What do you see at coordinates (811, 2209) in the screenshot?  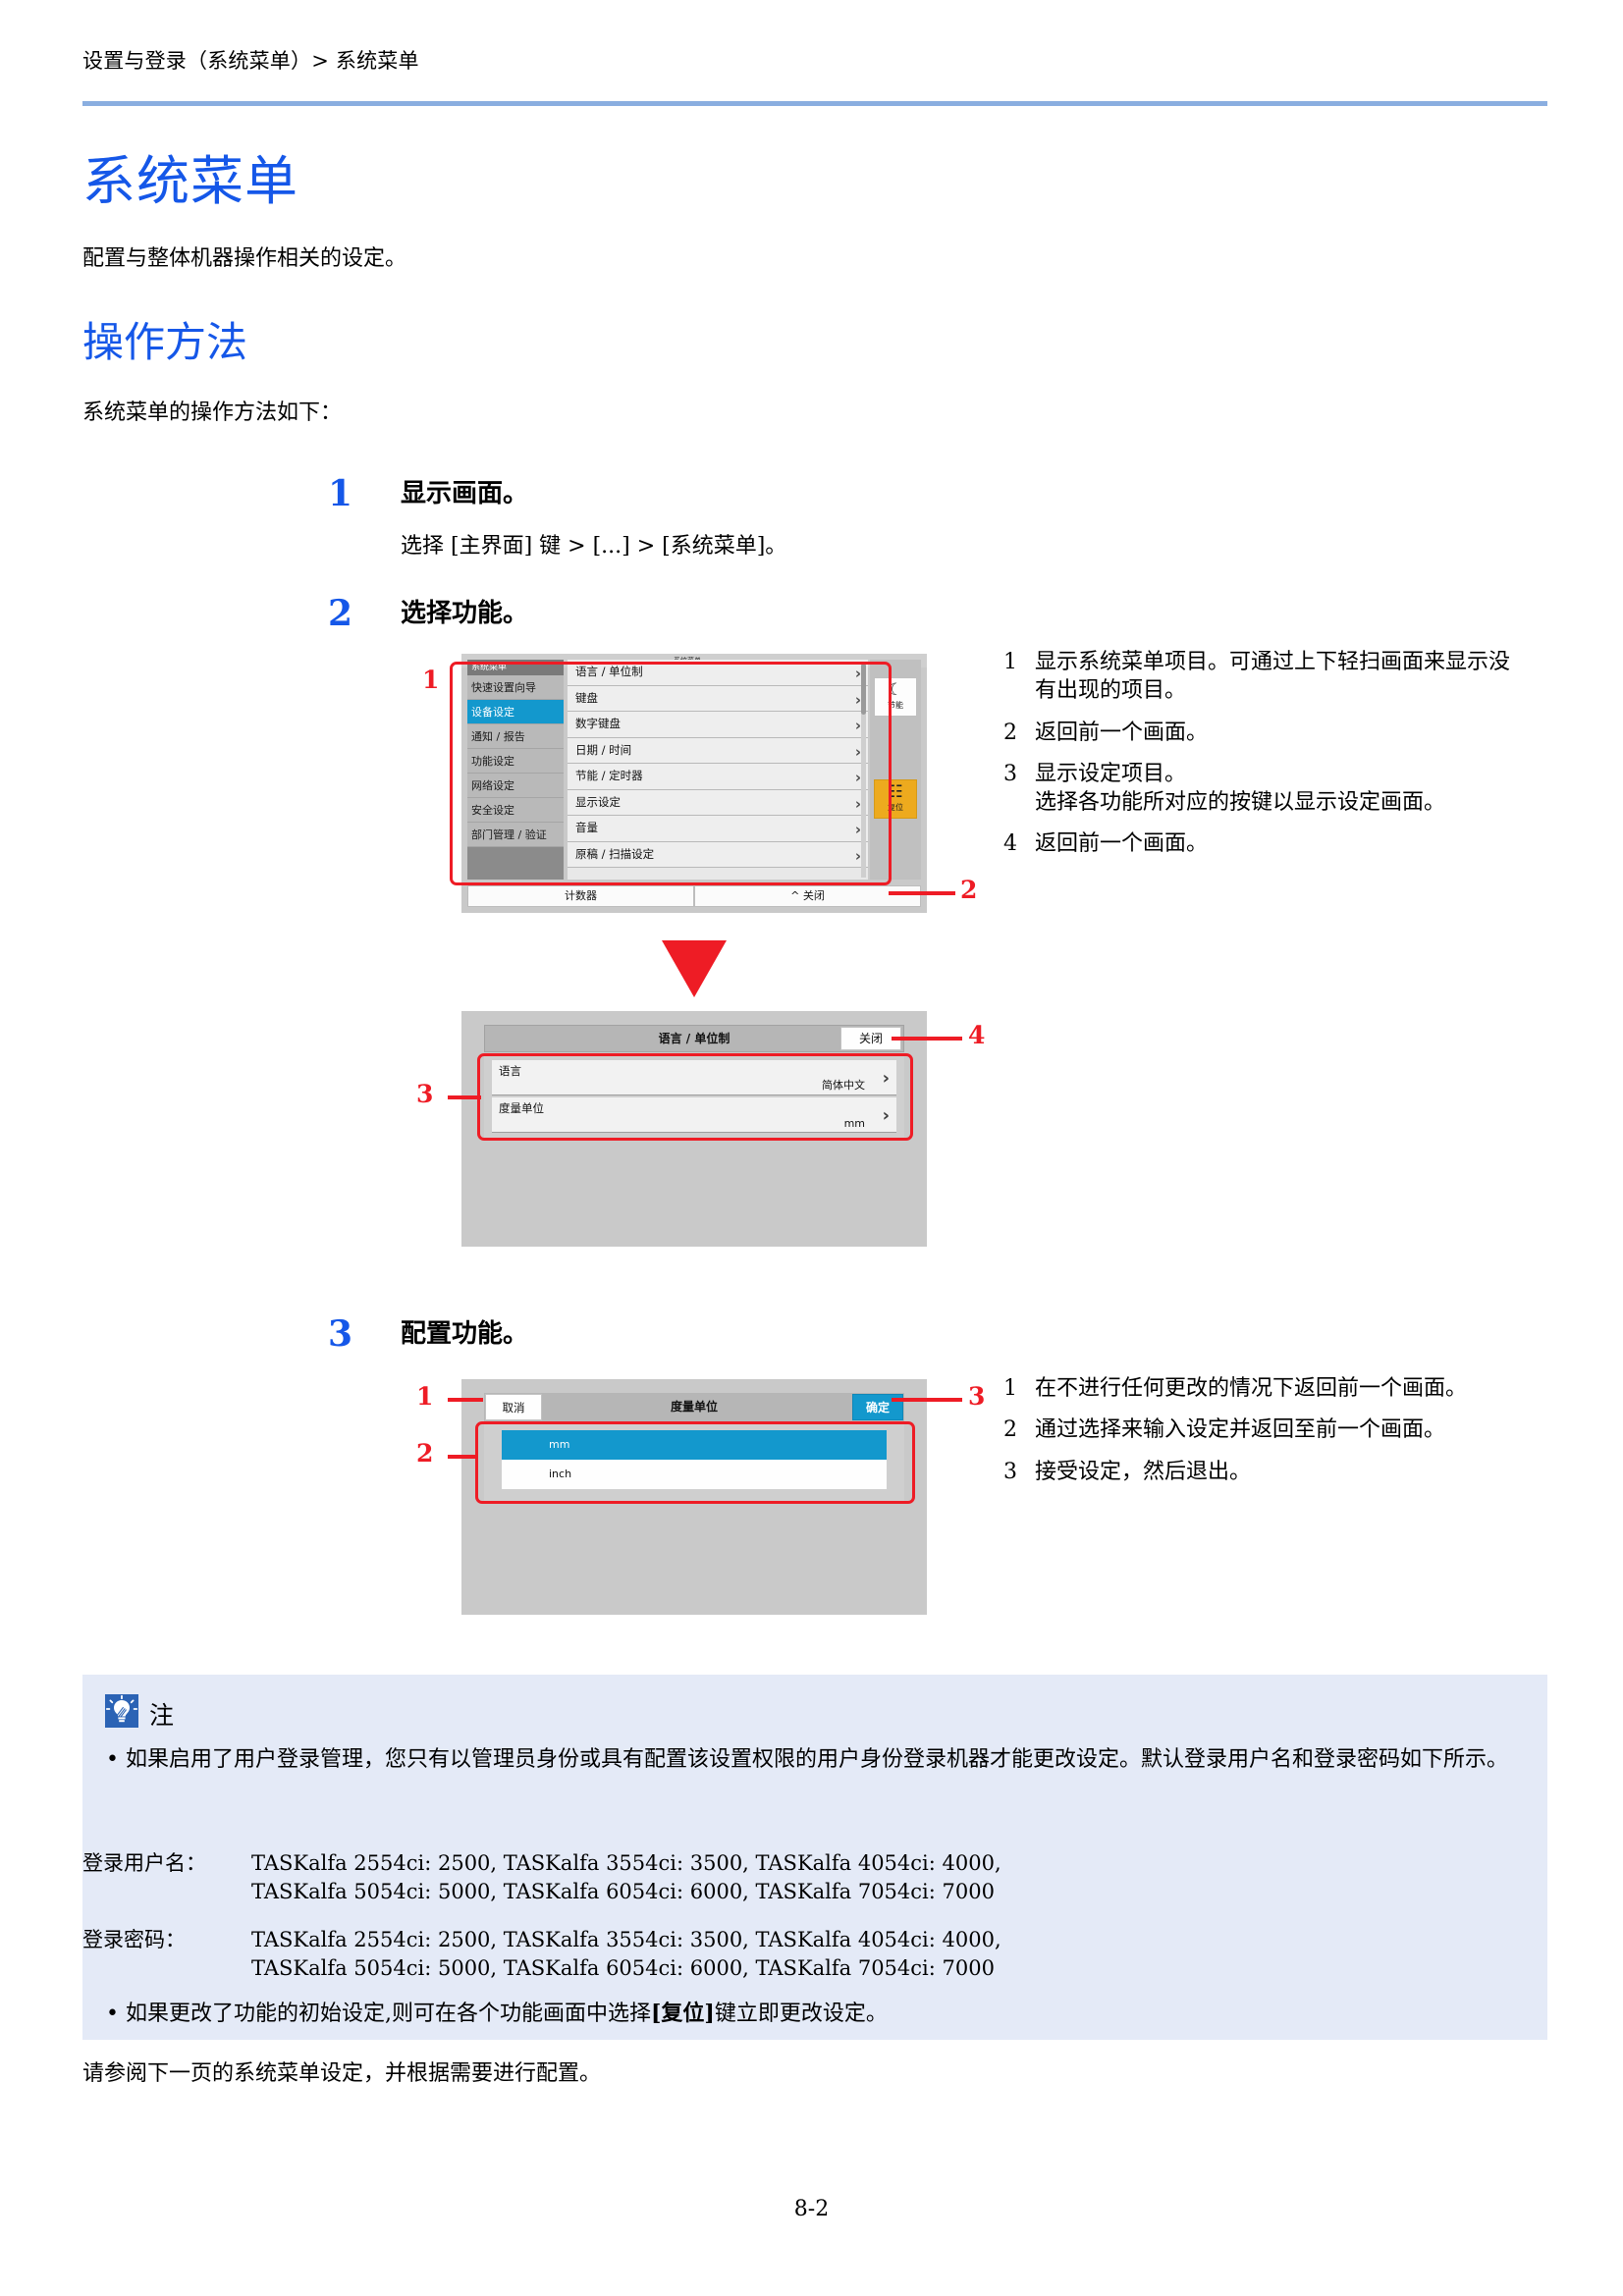 I see `page-number: 8-2` at bounding box center [811, 2209].